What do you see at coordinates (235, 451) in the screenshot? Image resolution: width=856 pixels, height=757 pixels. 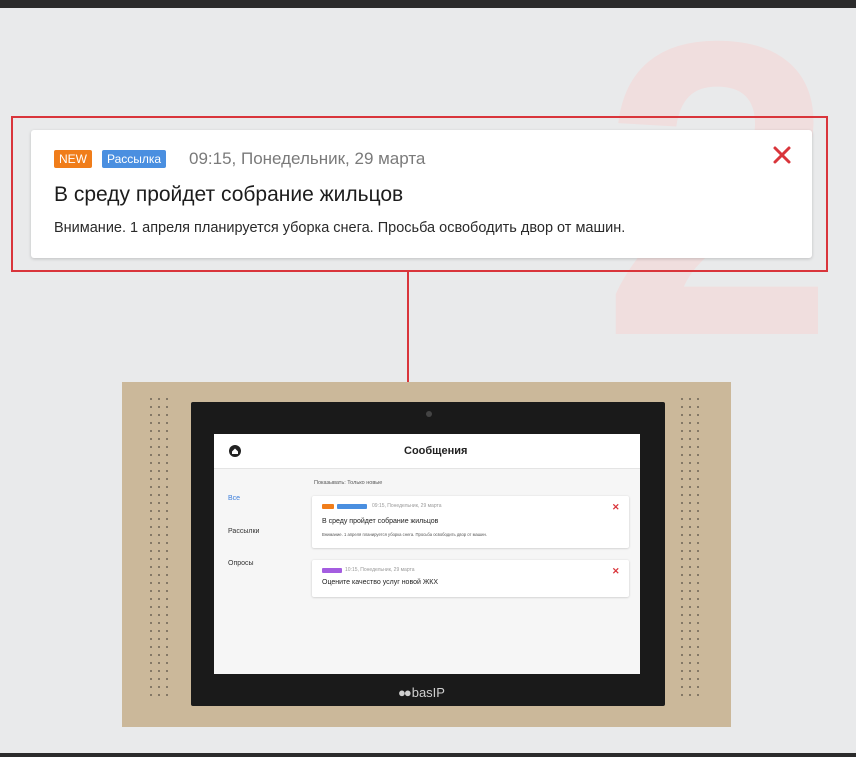 I see `home-icon` at bounding box center [235, 451].